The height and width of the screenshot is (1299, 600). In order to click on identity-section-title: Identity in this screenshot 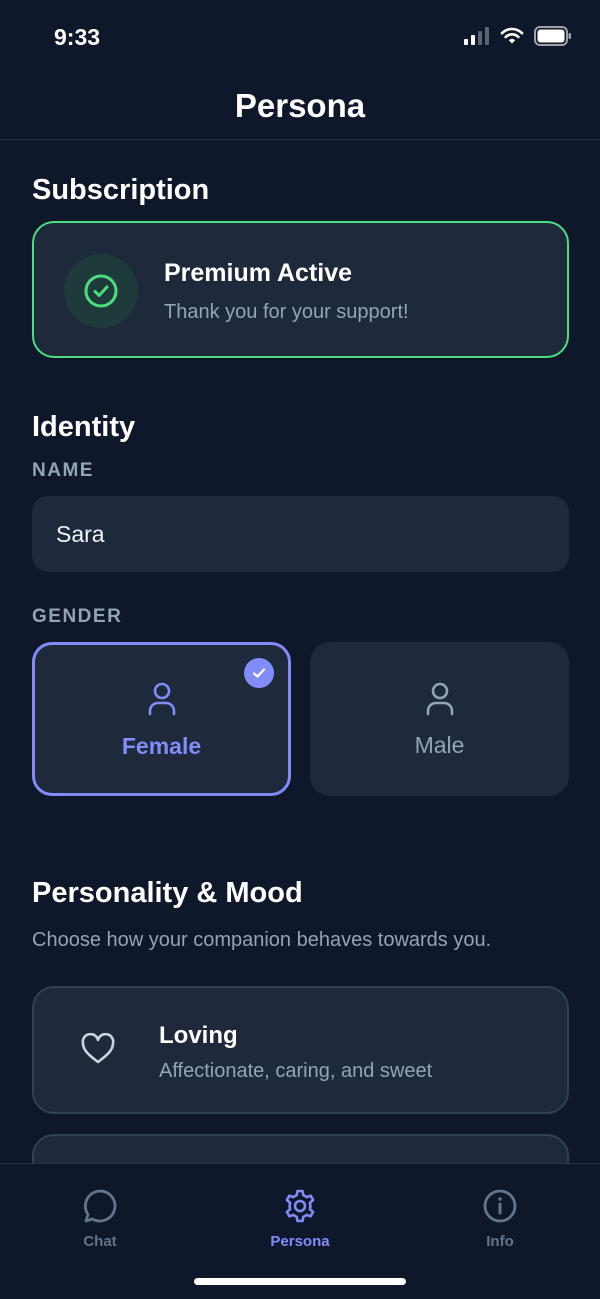, I will do `click(84, 427)`.